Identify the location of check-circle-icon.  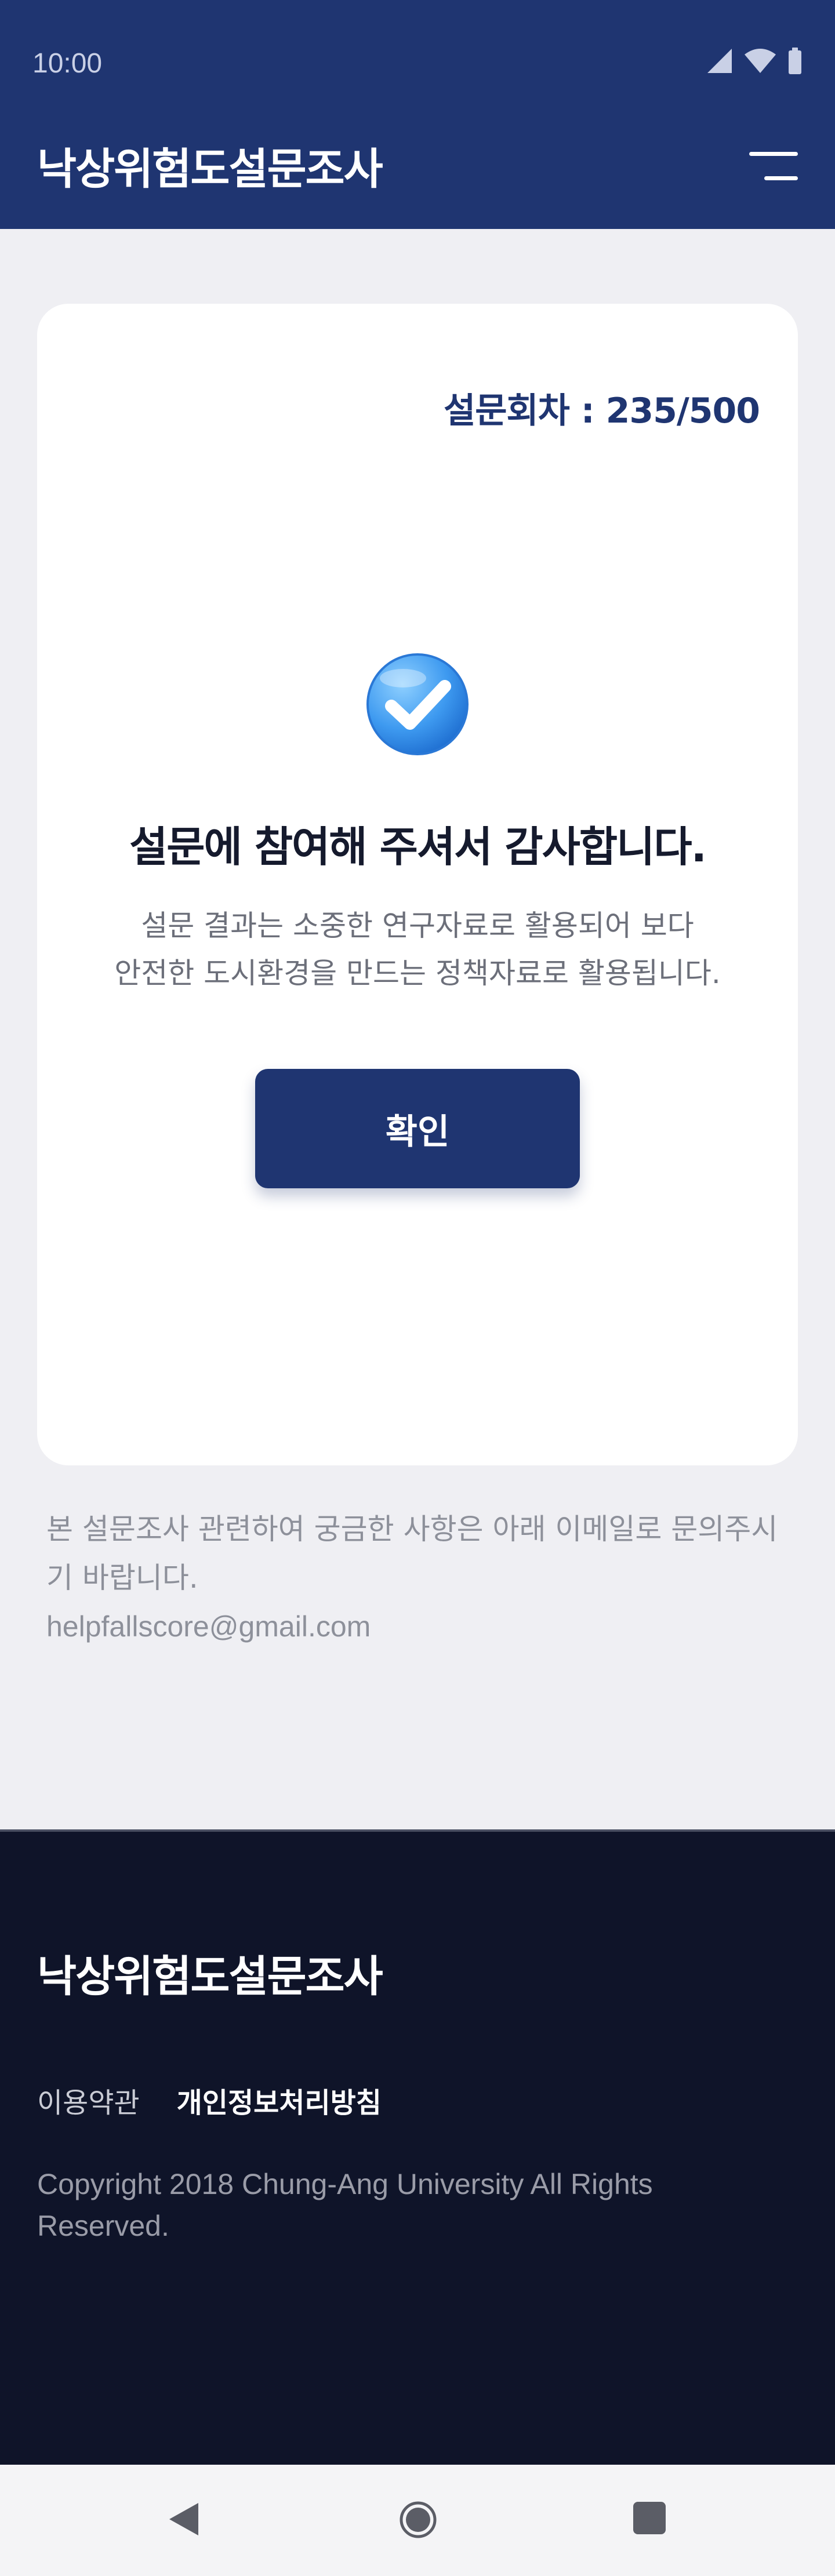
(418, 704).